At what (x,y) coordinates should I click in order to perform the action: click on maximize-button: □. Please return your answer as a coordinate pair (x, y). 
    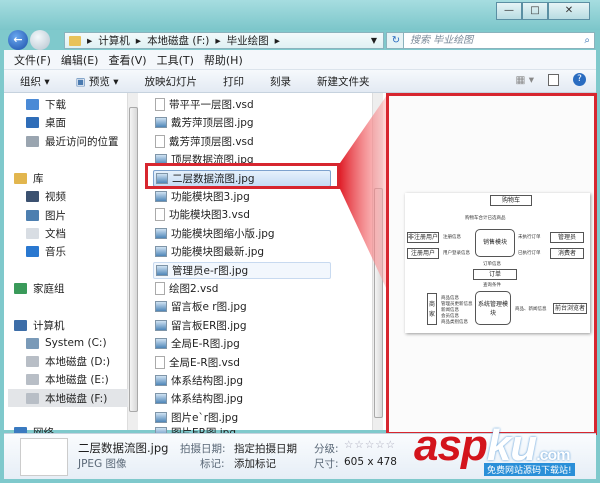
    Looking at the image, I should click on (535, 11).